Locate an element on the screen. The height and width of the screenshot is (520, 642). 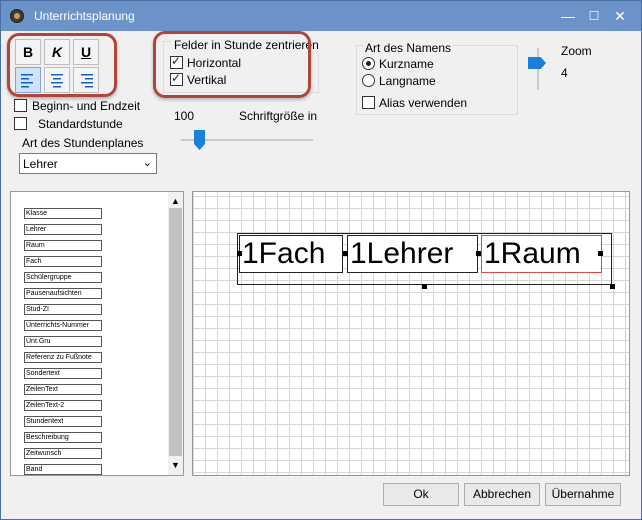
font-size-label: Schriftgröße in is located at coordinates (278, 116).